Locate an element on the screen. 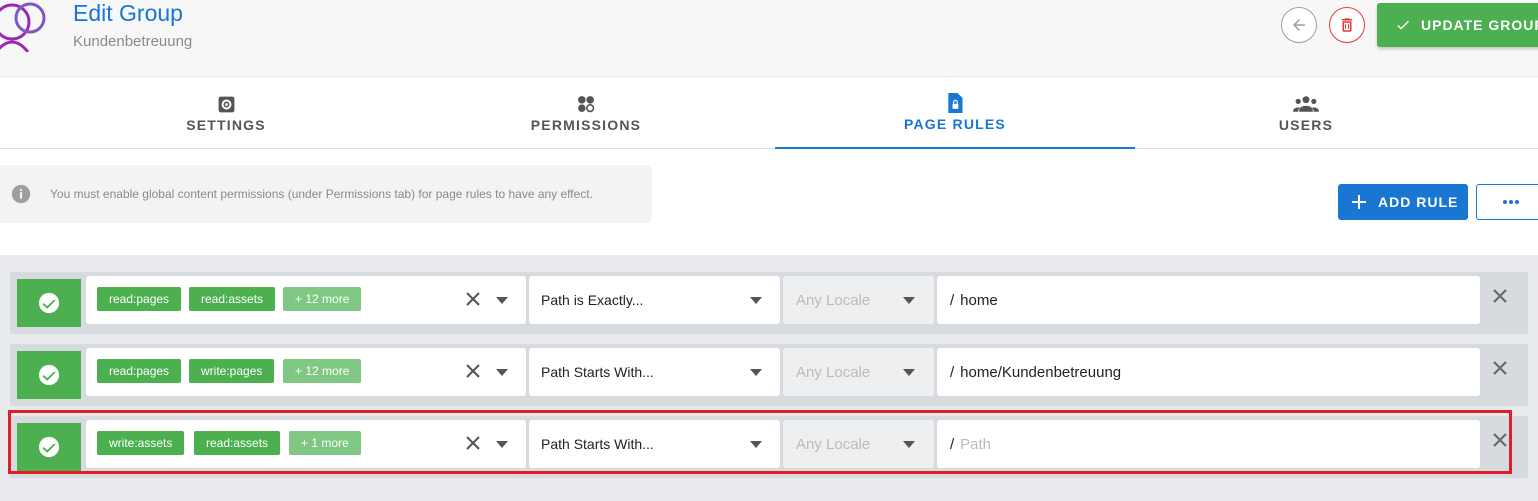  path-value: home/Kundenbetreuung is located at coordinates (1041, 372).